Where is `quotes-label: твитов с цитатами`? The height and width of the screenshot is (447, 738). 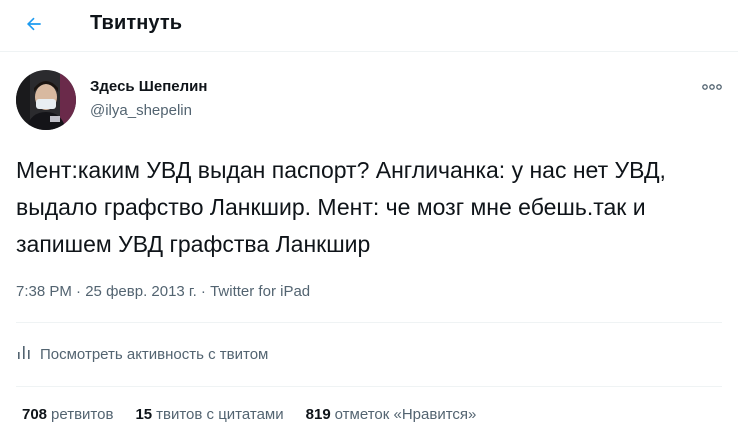
quotes-label: твитов с цитатами is located at coordinates (220, 414).